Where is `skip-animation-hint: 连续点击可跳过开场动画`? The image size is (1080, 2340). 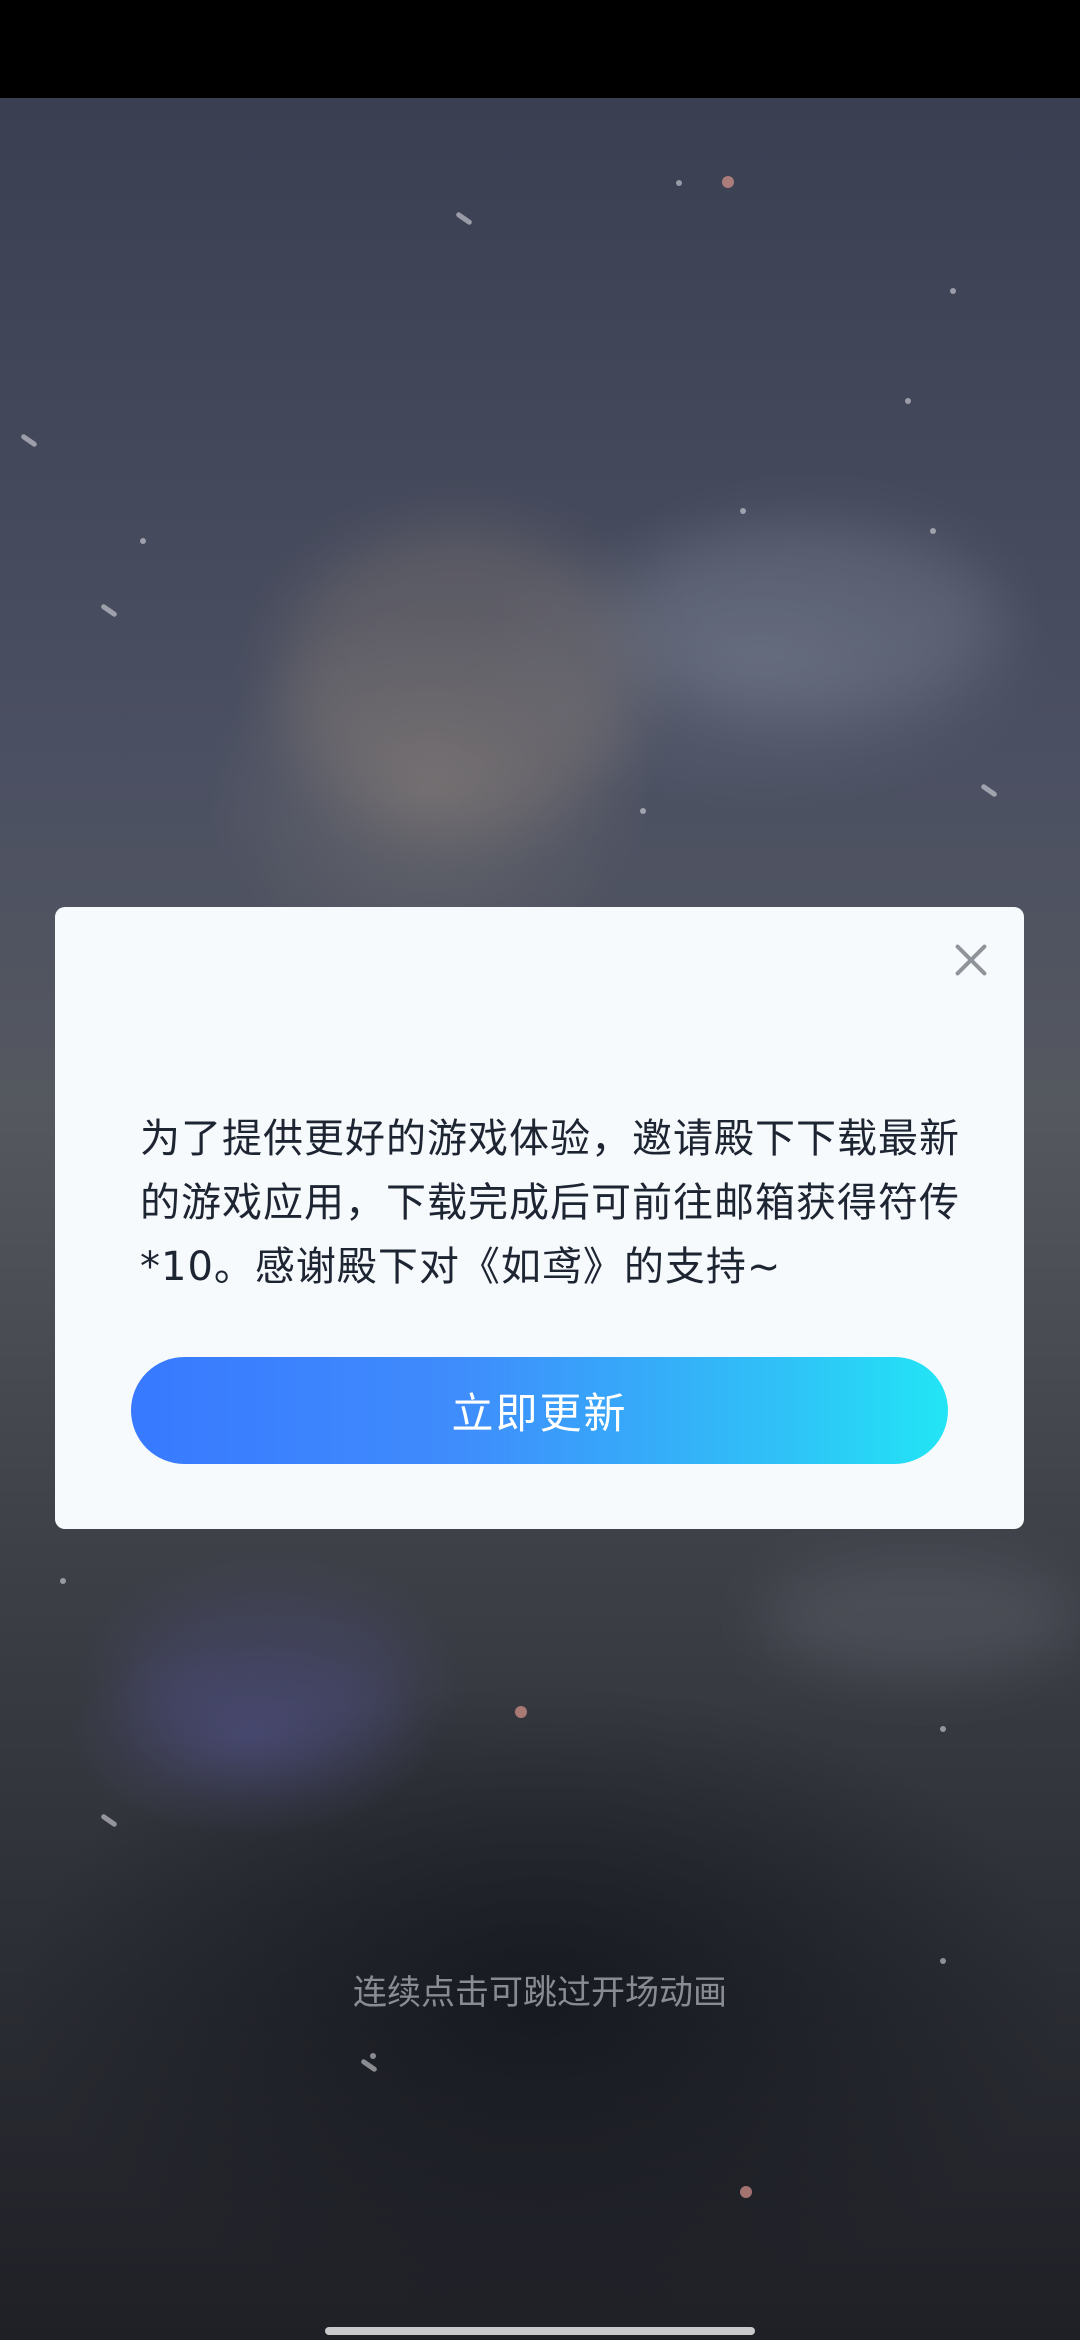 skip-animation-hint: 连续点击可跳过开场动画 is located at coordinates (540, 1993).